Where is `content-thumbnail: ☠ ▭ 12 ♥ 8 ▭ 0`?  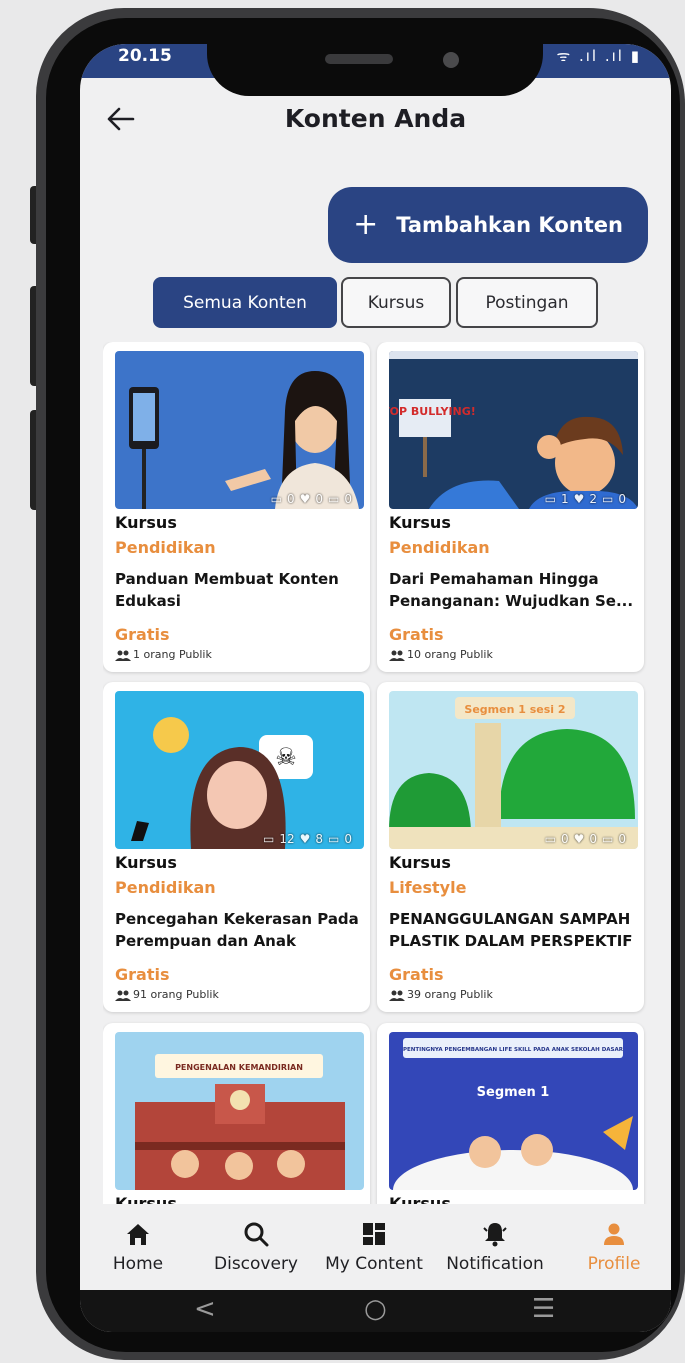 content-thumbnail: ☠ ▭ 12 ♥ 8 ▭ 0 is located at coordinates (239, 770).